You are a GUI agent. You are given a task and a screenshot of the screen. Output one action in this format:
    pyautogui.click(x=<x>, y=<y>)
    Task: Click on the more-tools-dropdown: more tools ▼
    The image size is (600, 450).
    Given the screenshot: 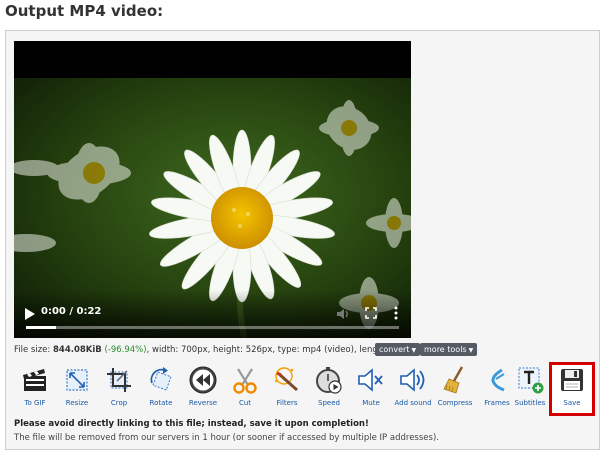 What is the action you would take?
    pyautogui.click(x=449, y=349)
    